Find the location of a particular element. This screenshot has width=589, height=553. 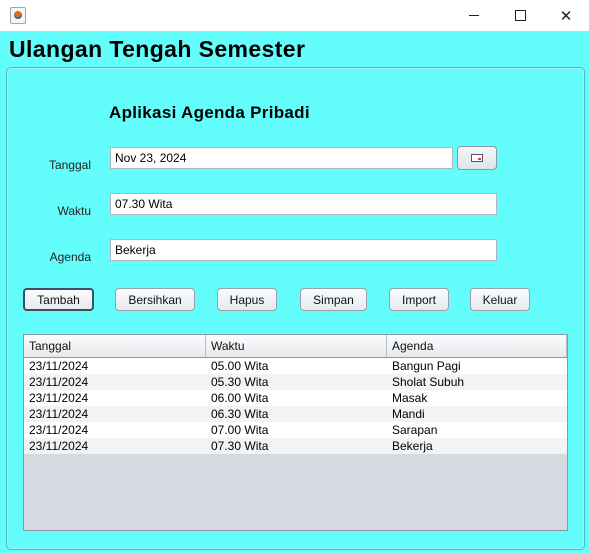

table-header: Tanggal Waktu Agenda is located at coordinates (295, 346).